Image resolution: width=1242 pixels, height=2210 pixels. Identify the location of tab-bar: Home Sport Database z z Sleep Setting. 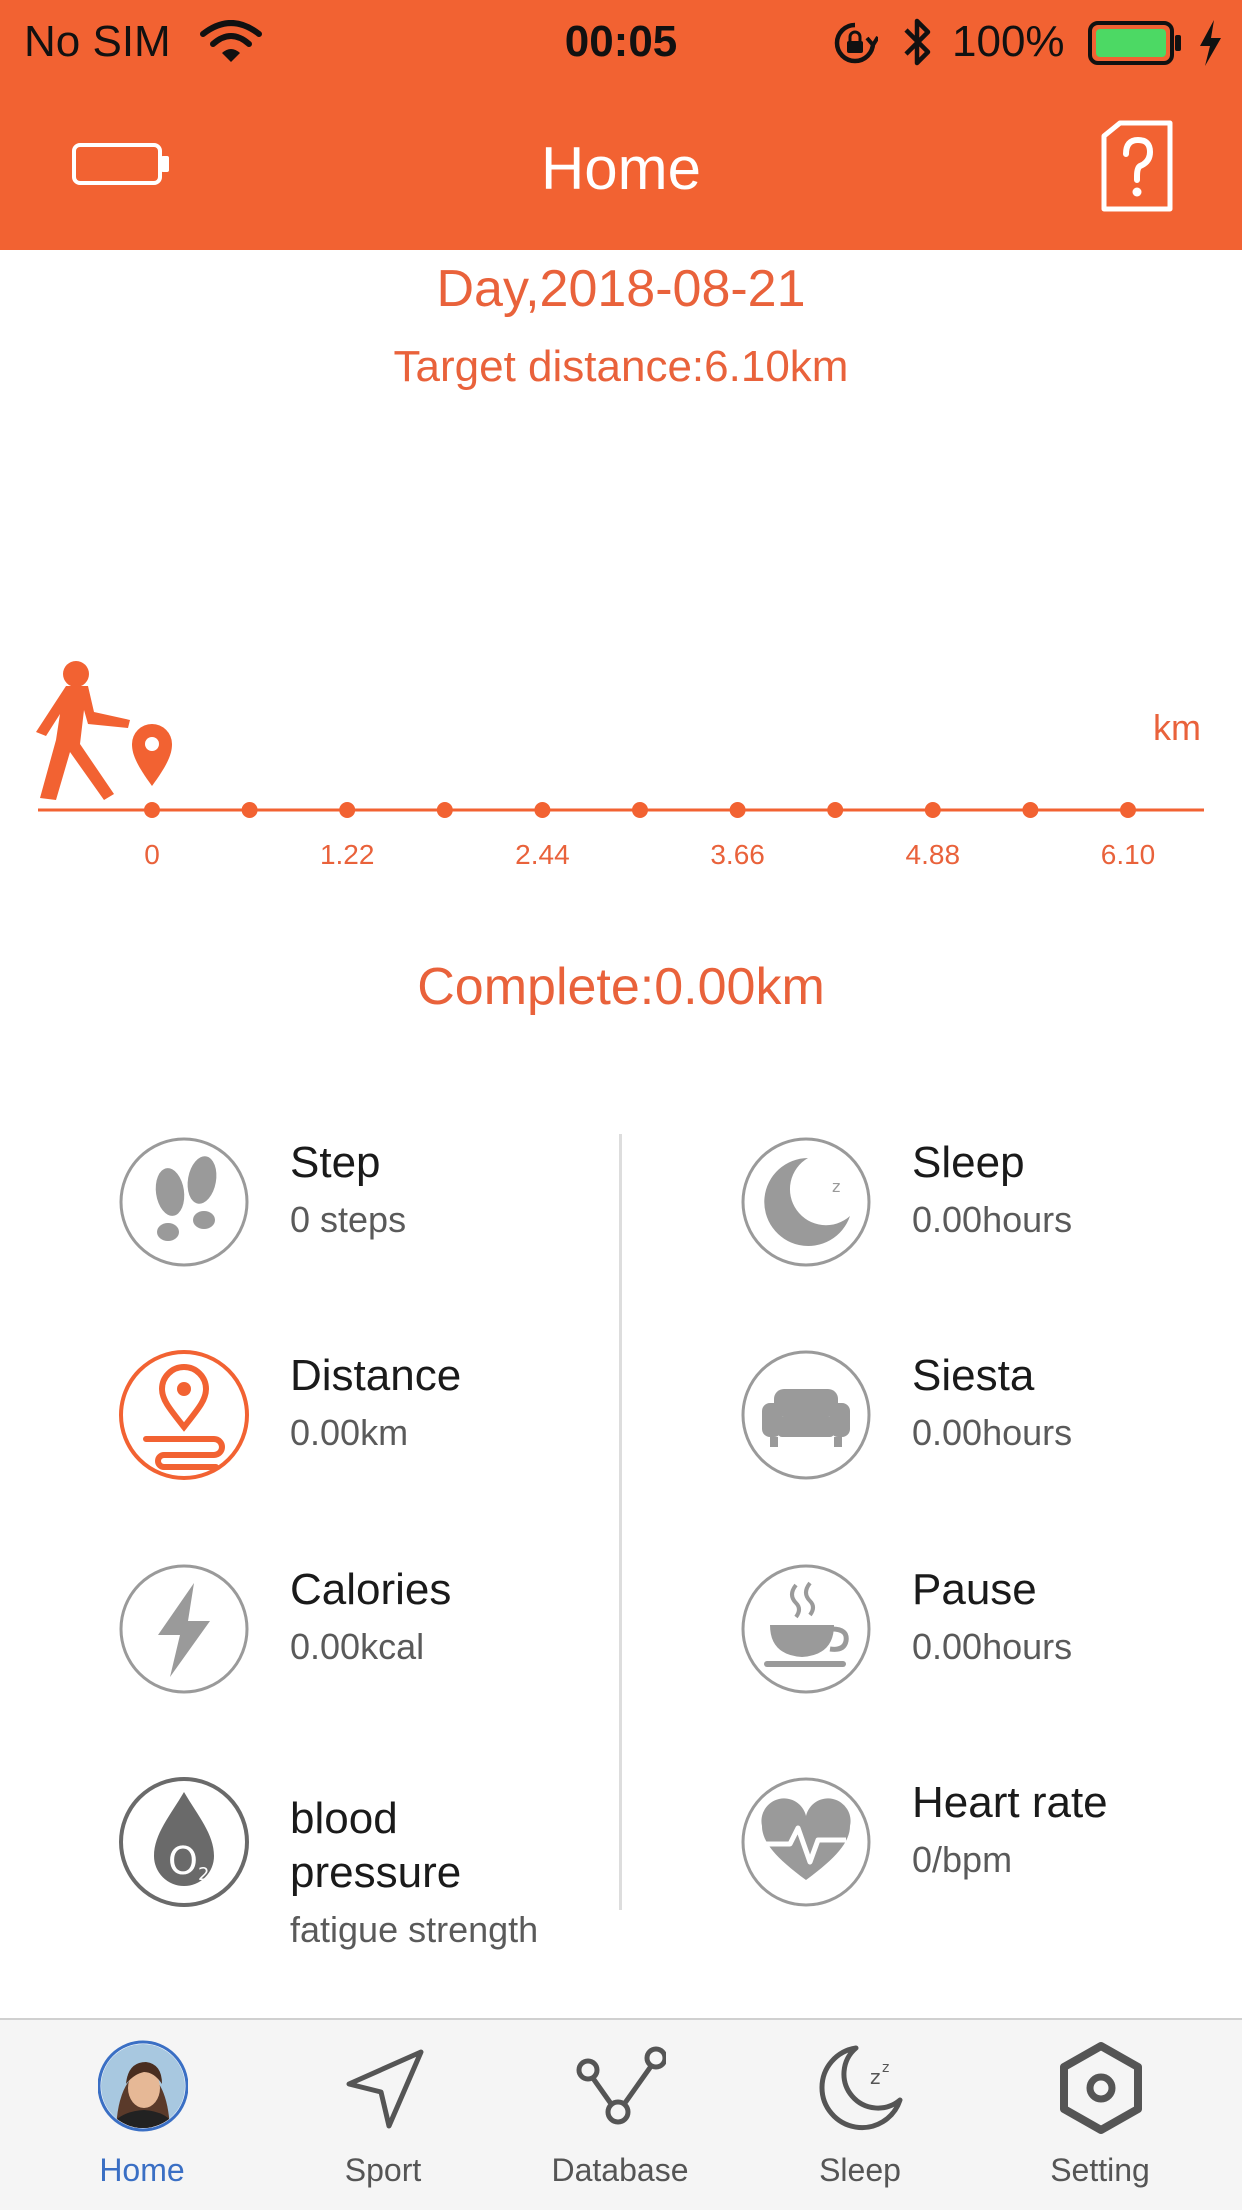
(621, 2114).